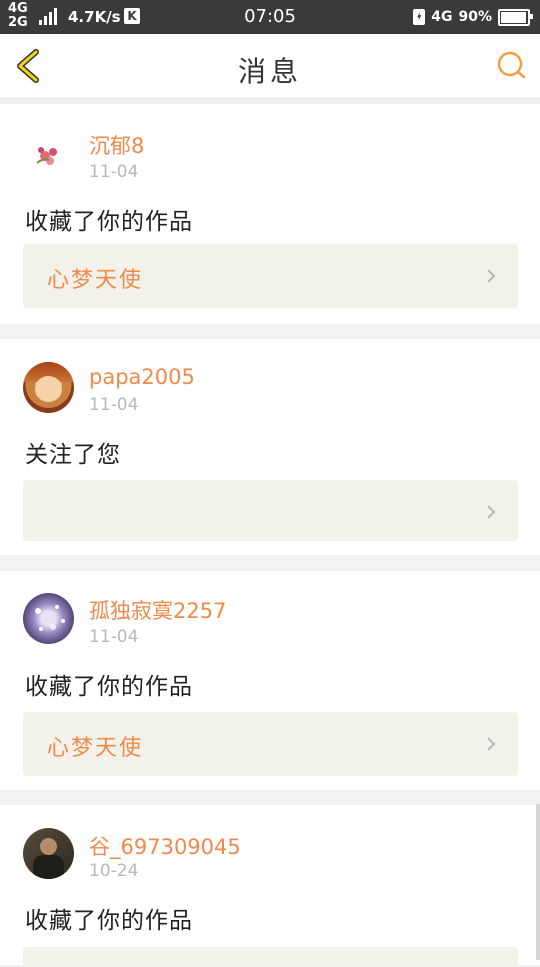 Image resolution: width=540 pixels, height=967 pixels. I want to click on network-type-right: 4G, so click(442, 17).